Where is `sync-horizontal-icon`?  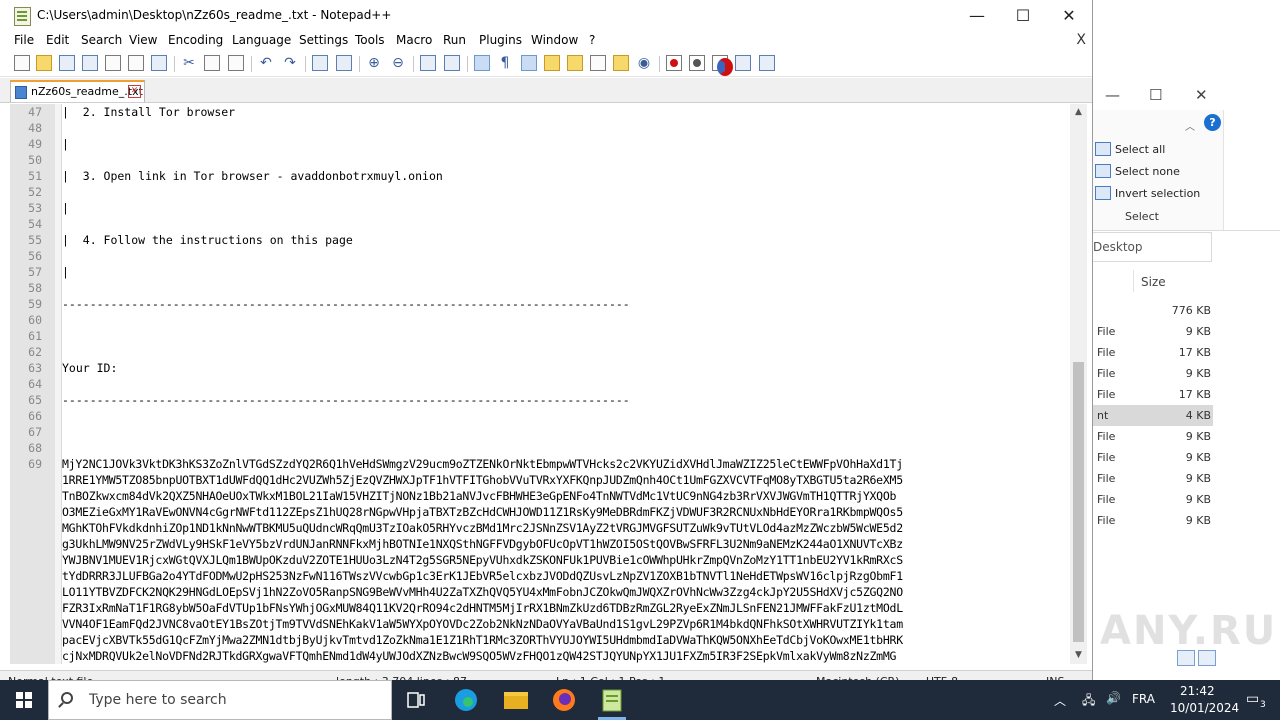
sync-horizontal-icon is located at coordinates (452, 63).